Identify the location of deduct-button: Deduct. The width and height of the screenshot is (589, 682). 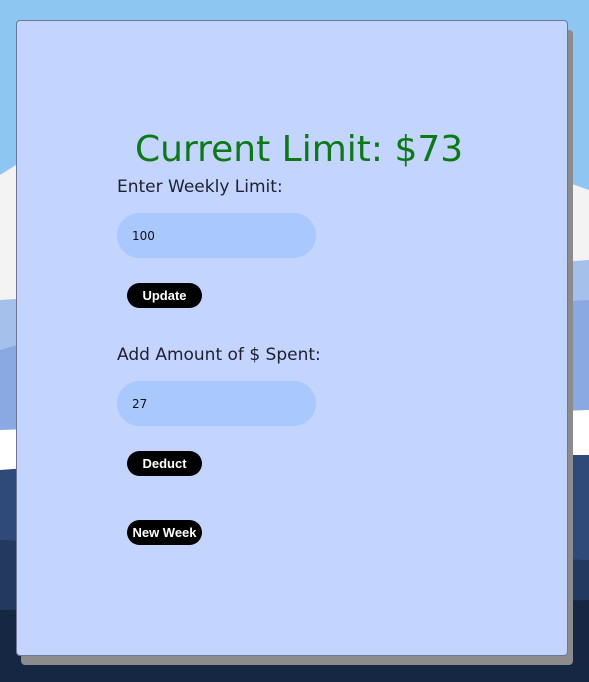
(164, 463).